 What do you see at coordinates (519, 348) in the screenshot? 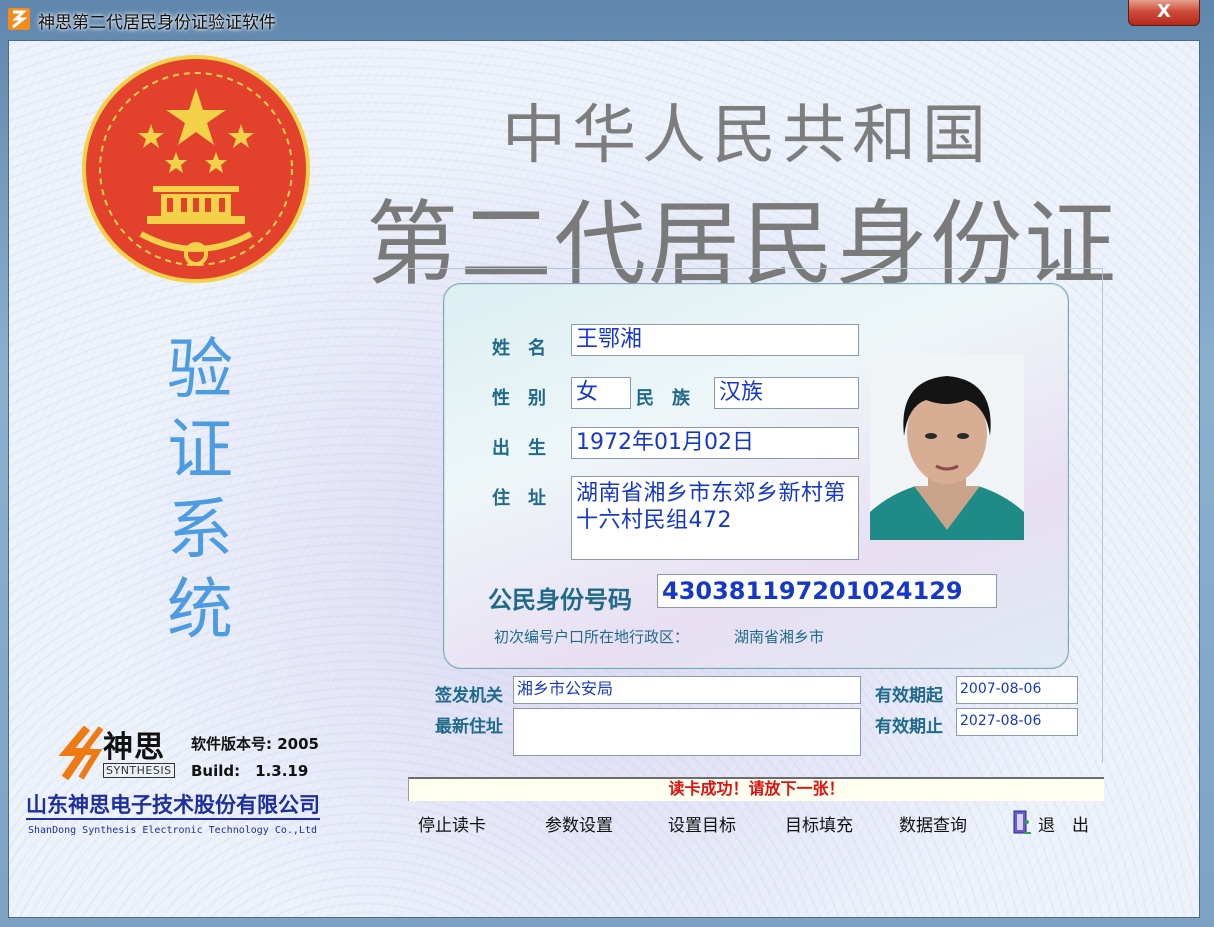
I see `name-label: 姓 名` at bounding box center [519, 348].